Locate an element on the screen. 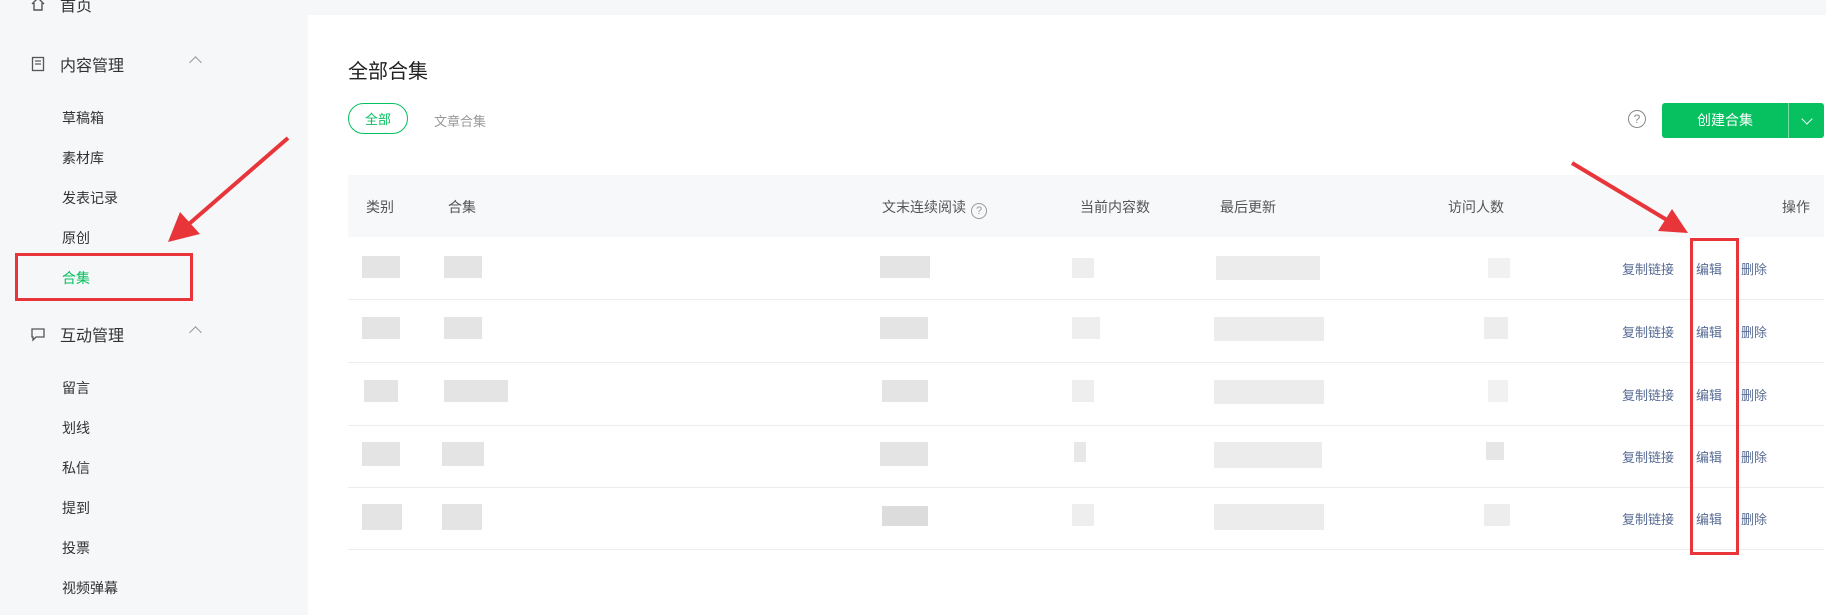  header-collection: 合集 is located at coordinates (462, 207).